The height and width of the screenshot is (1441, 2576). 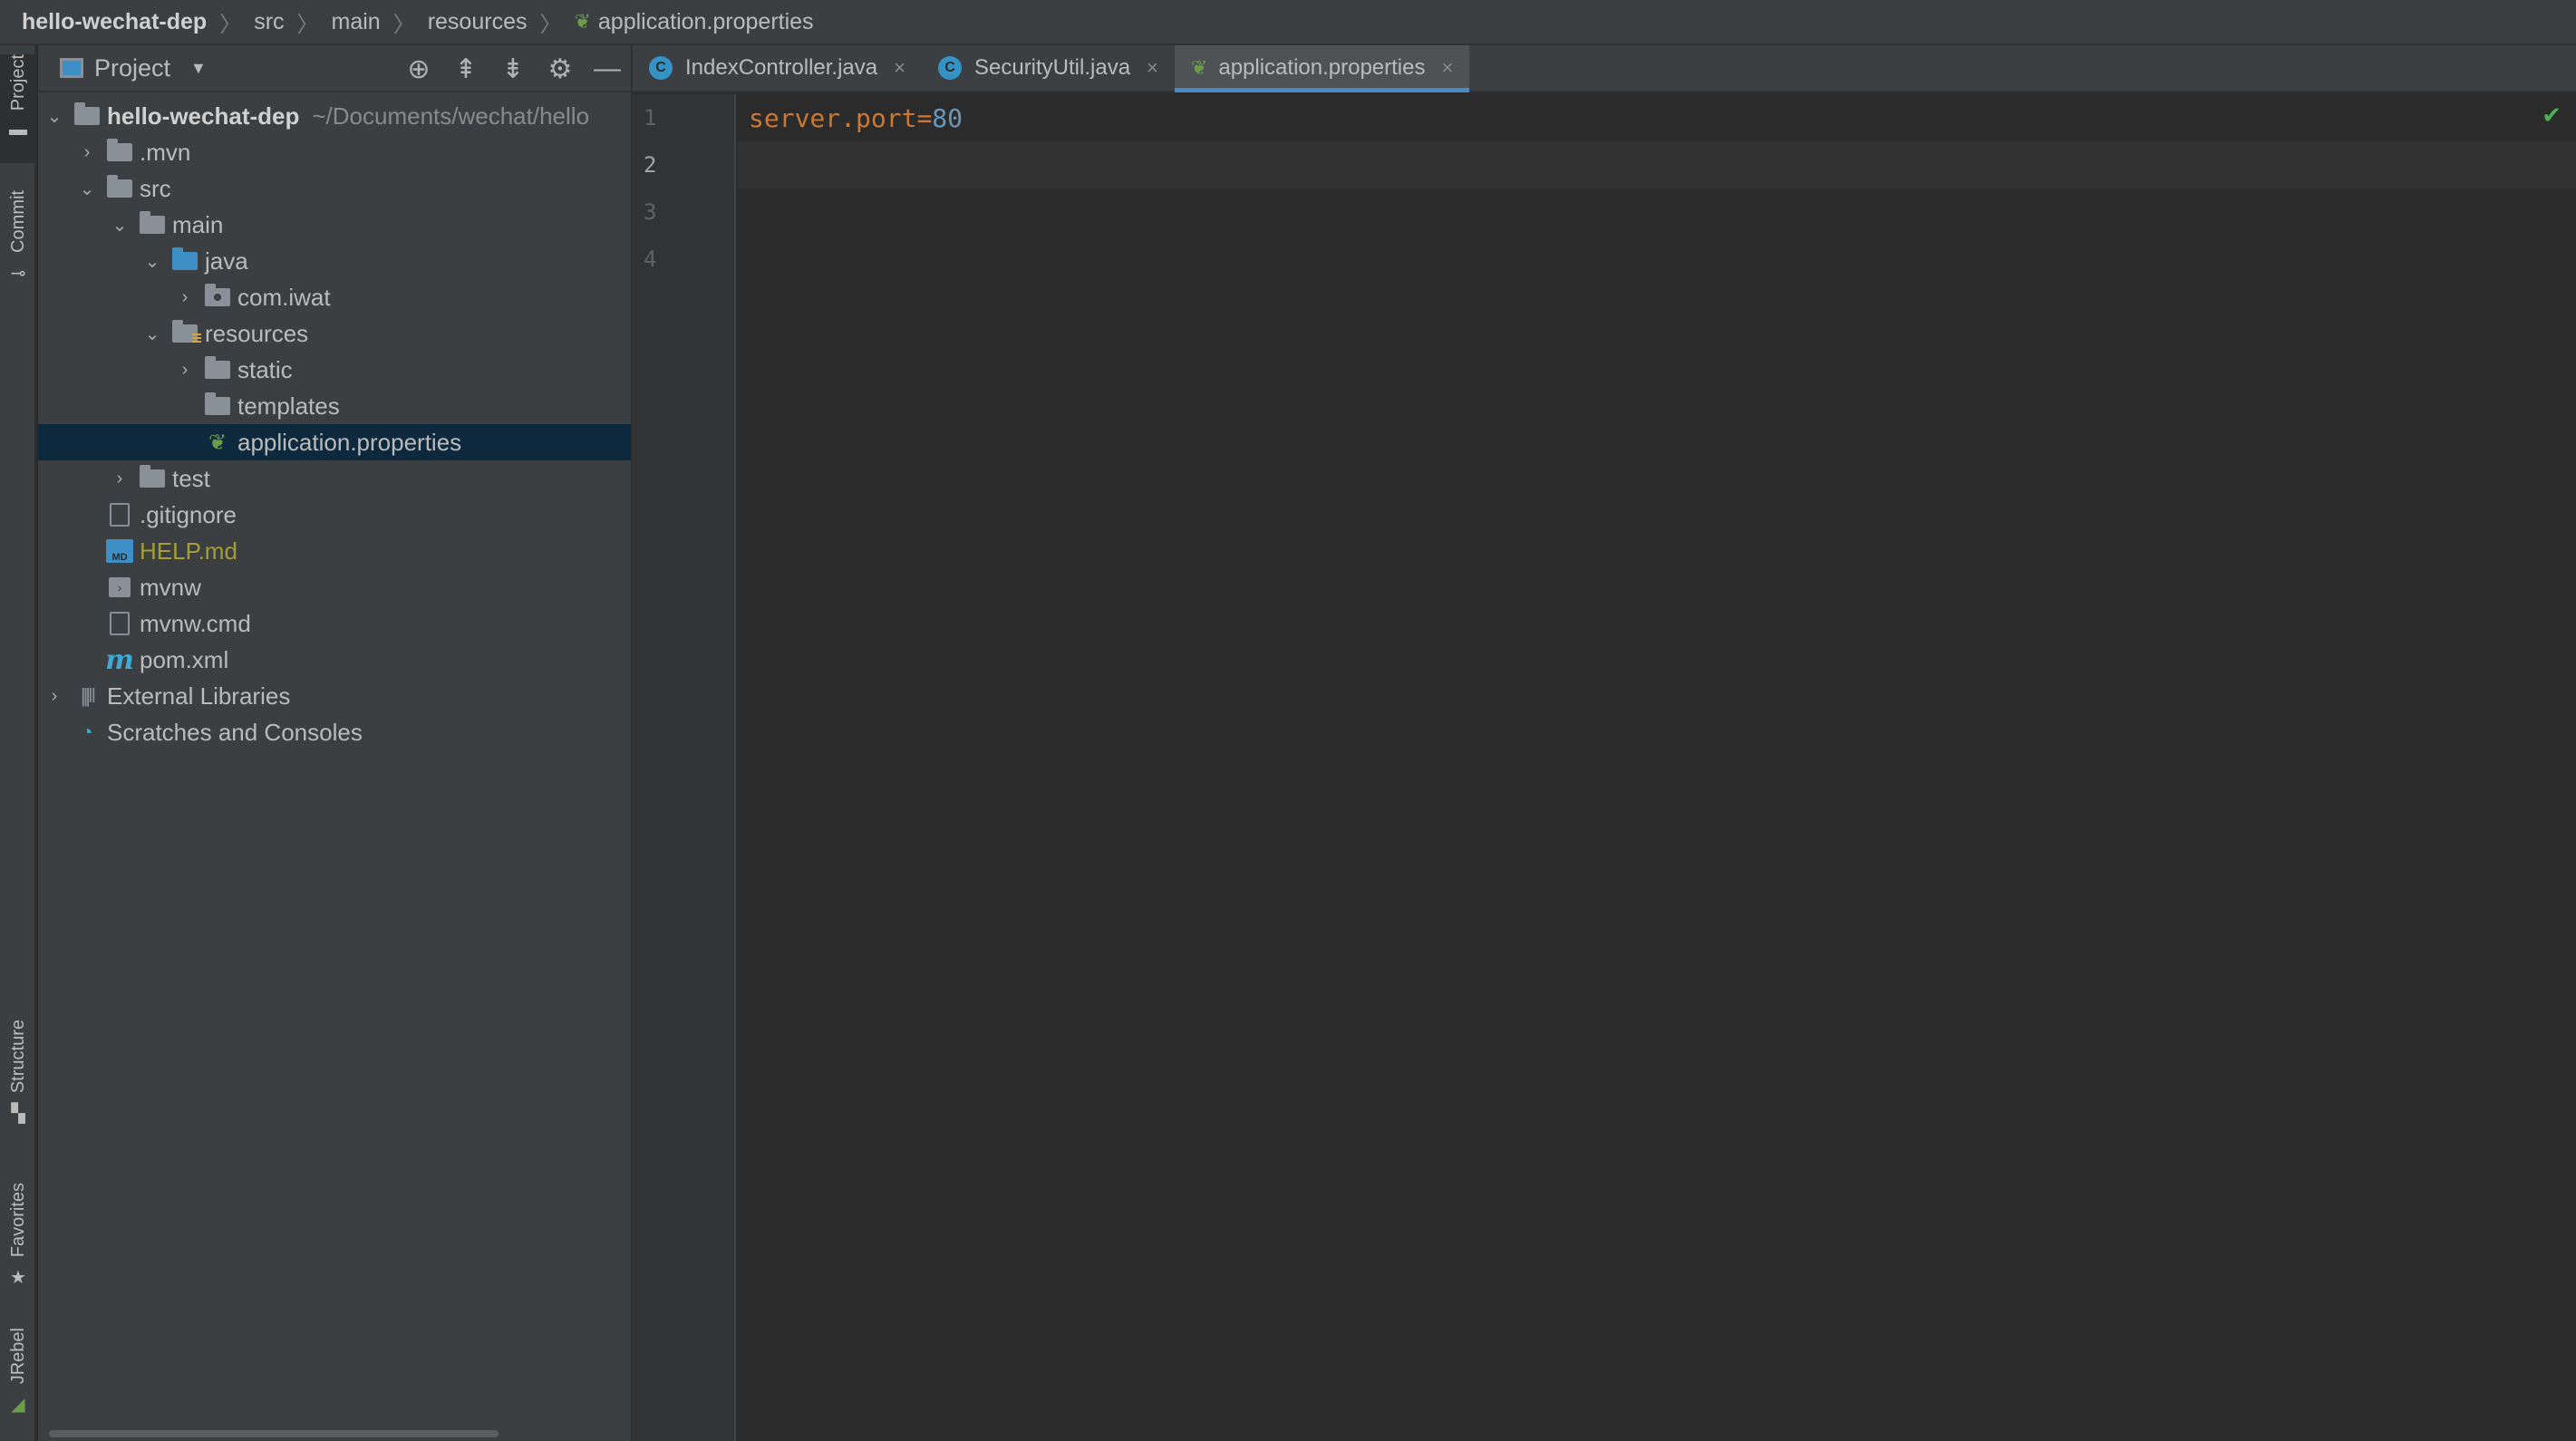 I want to click on tool-tab-commit-label: Commit, so click(x=17, y=221).